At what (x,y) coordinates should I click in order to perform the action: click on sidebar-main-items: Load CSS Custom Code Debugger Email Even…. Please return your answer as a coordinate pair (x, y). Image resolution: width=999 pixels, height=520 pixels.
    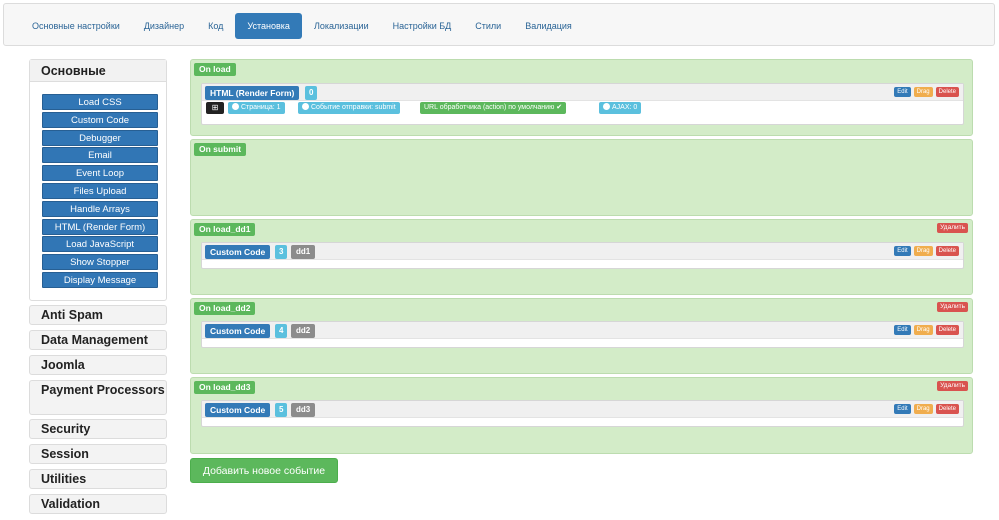
    Looking at the image, I should click on (100, 192).